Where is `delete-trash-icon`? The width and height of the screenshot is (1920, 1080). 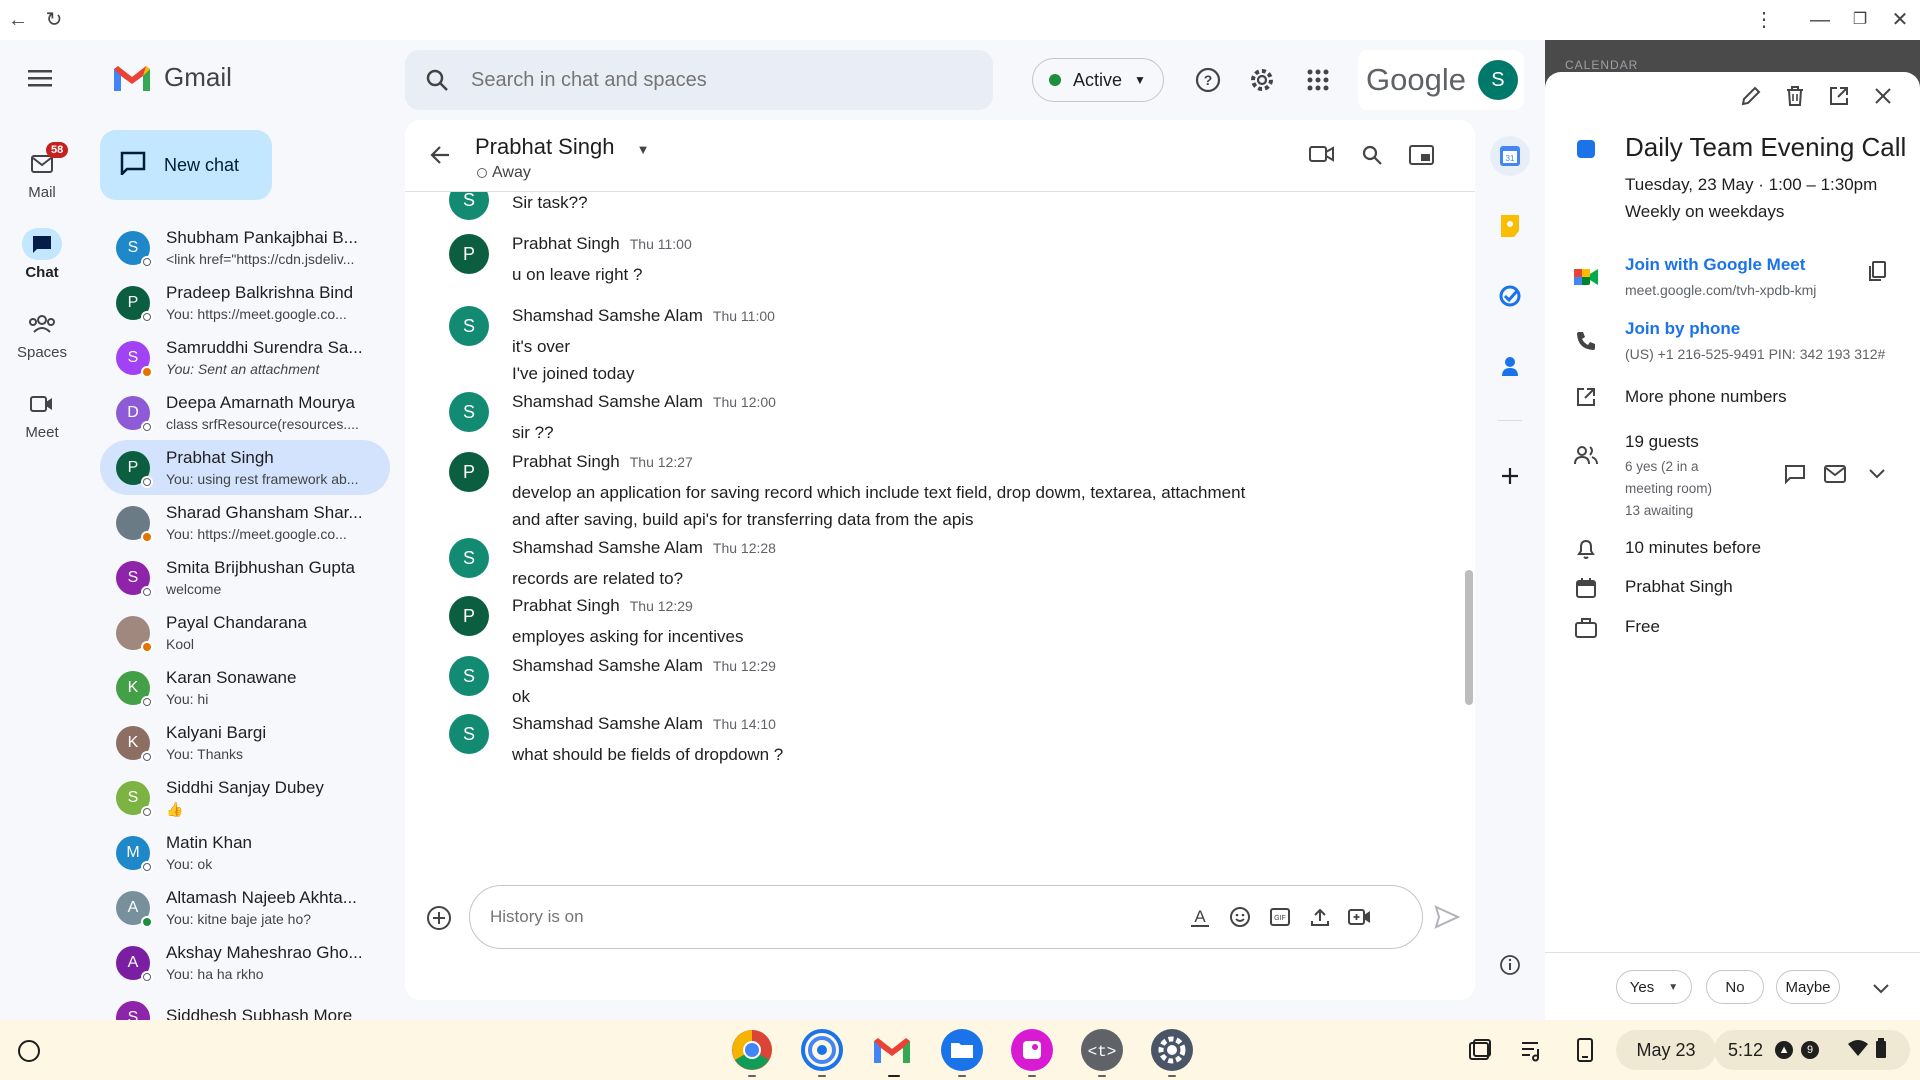
delete-trash-icon is located at coordinates (1795, 96).